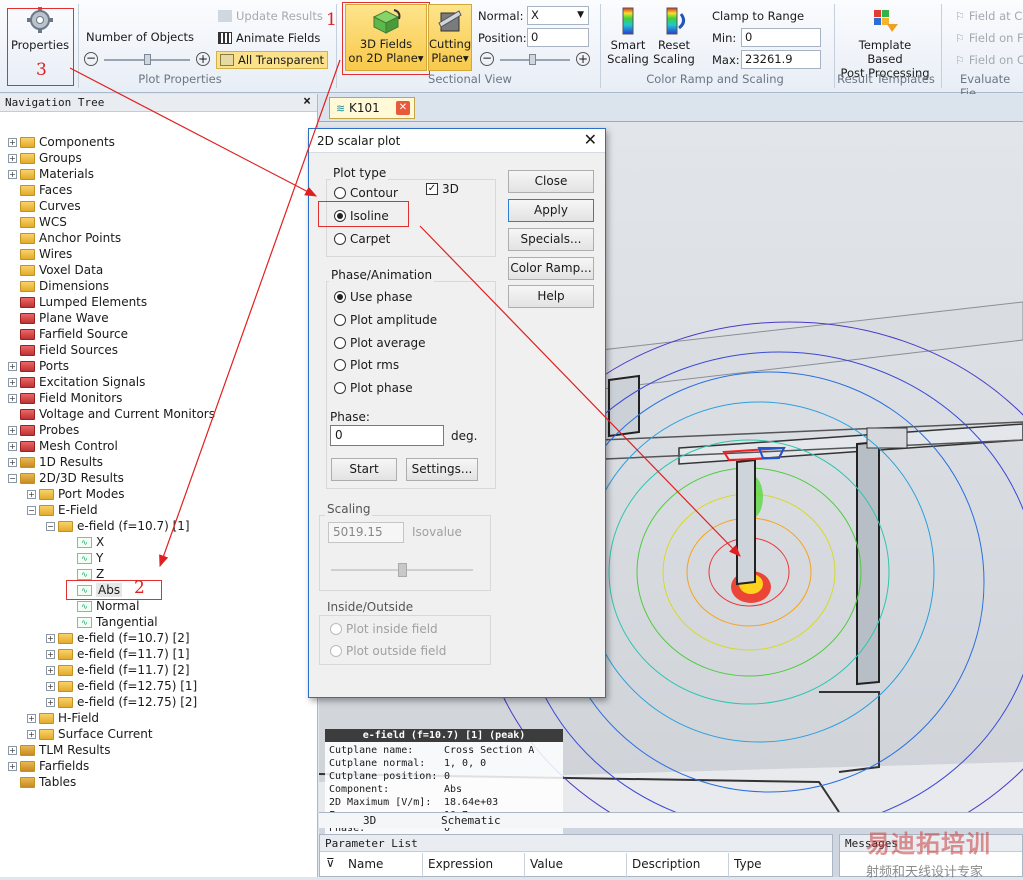  Describe the element at coordinates (61, 142) in the screenshot. I see `tree-item: + Components` at that location.